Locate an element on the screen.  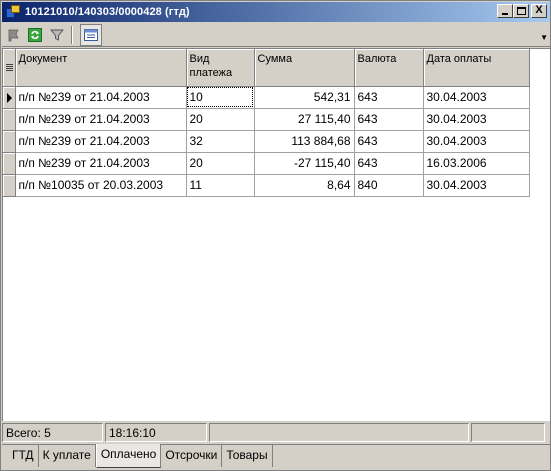
column-header-document: Документ is located at coordinates (101, 68).